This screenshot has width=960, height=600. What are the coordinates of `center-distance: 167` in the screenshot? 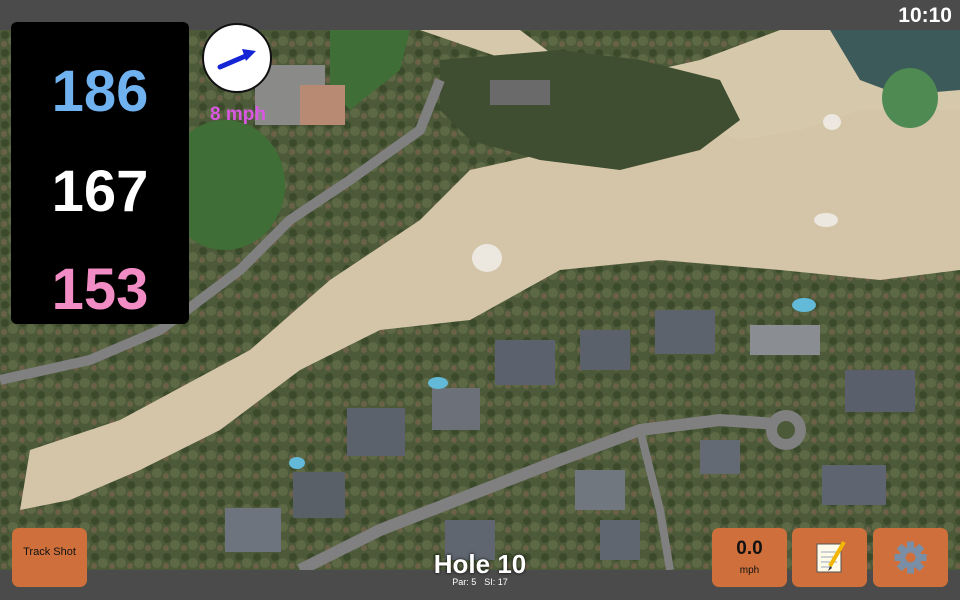 It's located at (100, 191).